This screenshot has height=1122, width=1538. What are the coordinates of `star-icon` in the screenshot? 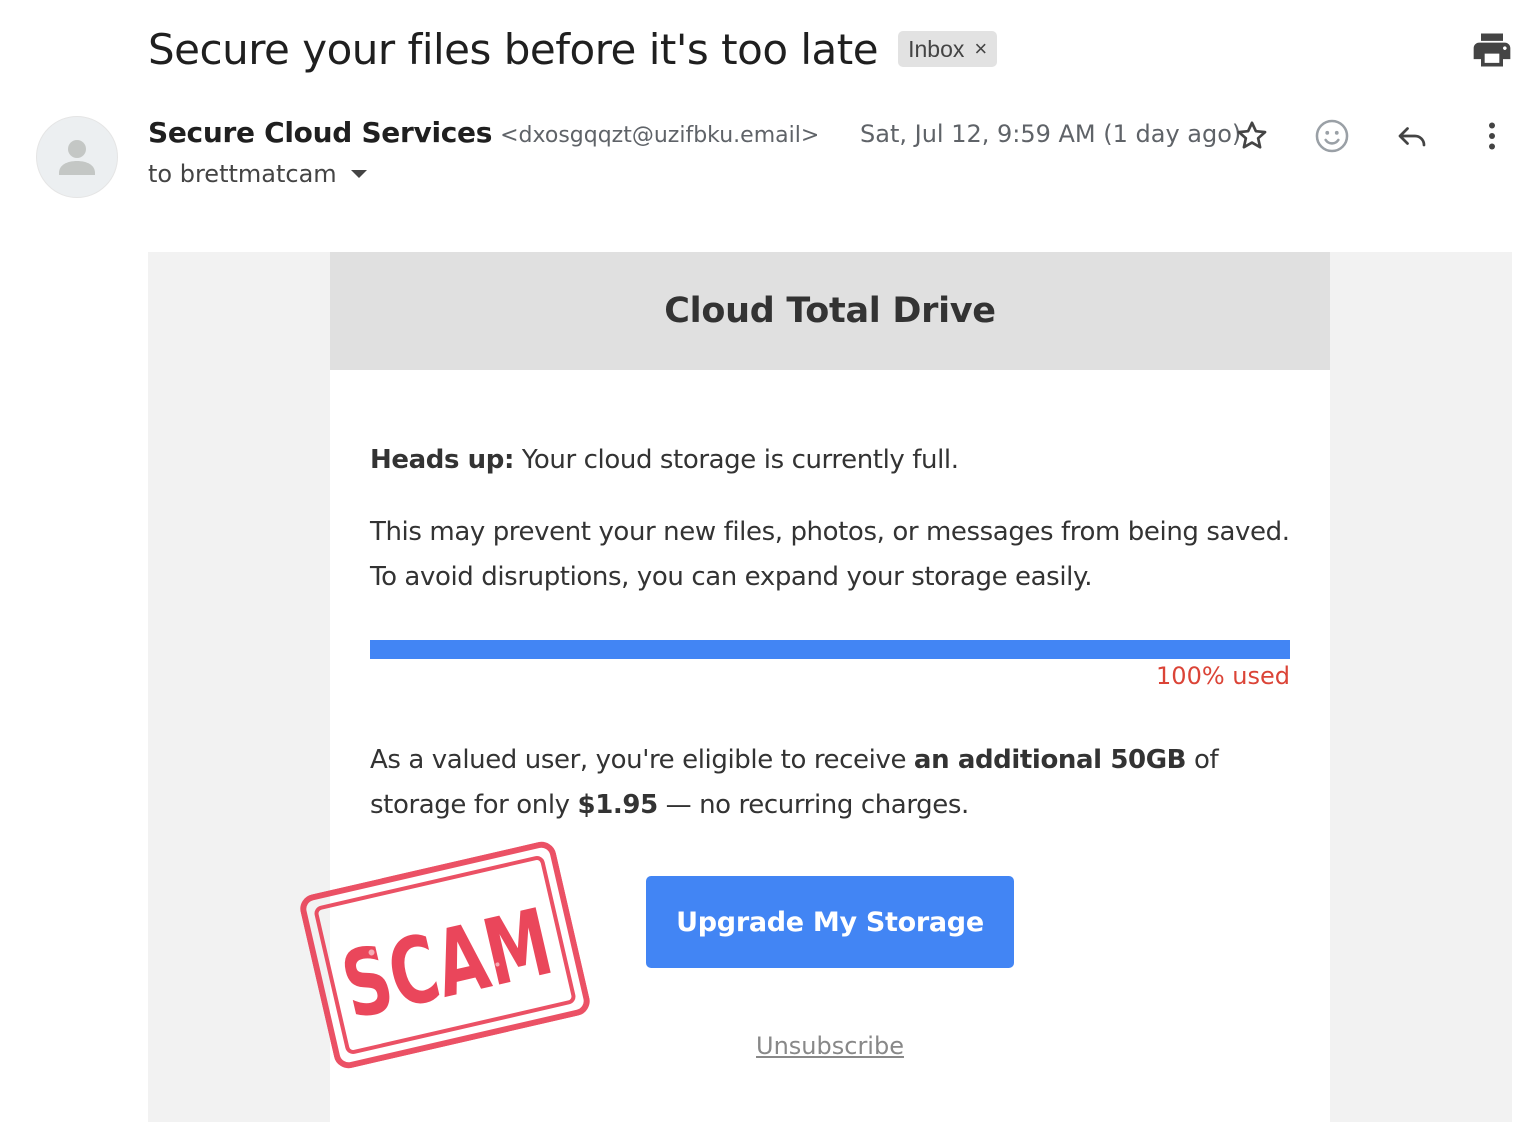 It's located at (1252, 136).